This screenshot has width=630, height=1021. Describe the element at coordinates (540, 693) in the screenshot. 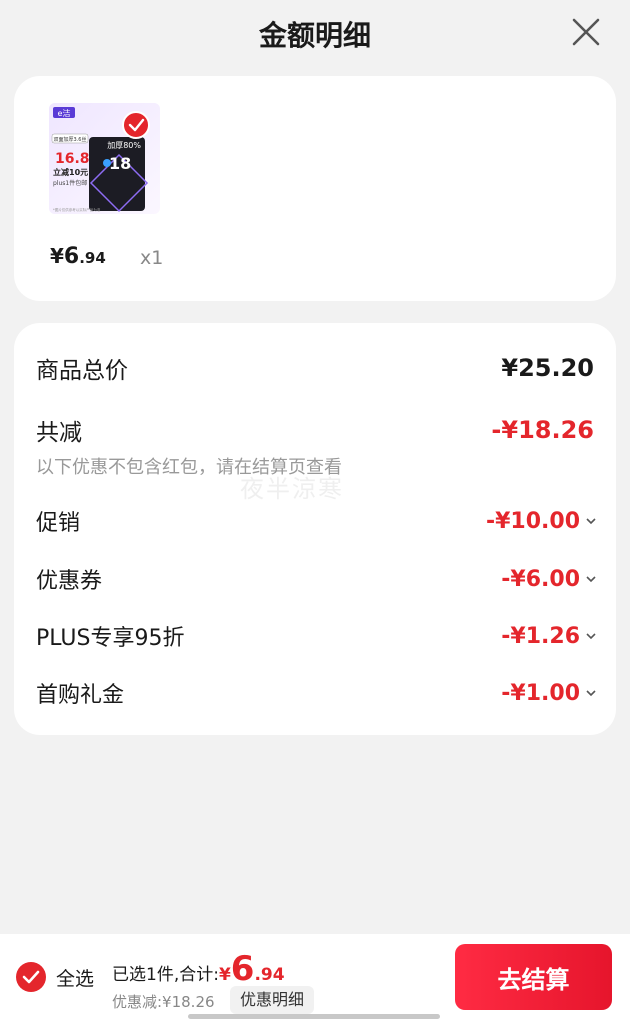

I see `first-purchase-value: -¥1.00` at that location.